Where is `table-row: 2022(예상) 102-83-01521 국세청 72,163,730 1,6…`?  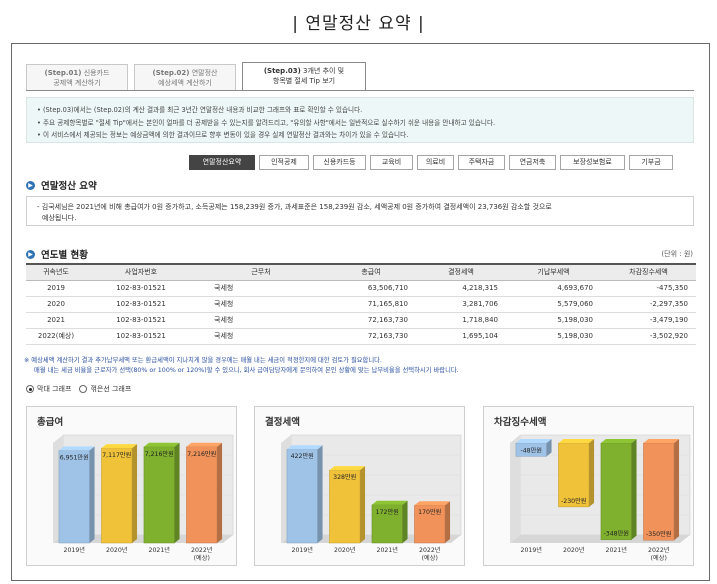
table-row: 2022(예상) 102-83-01521 국세청 72,163,730 1,6… is located at coordinates (361, 336).